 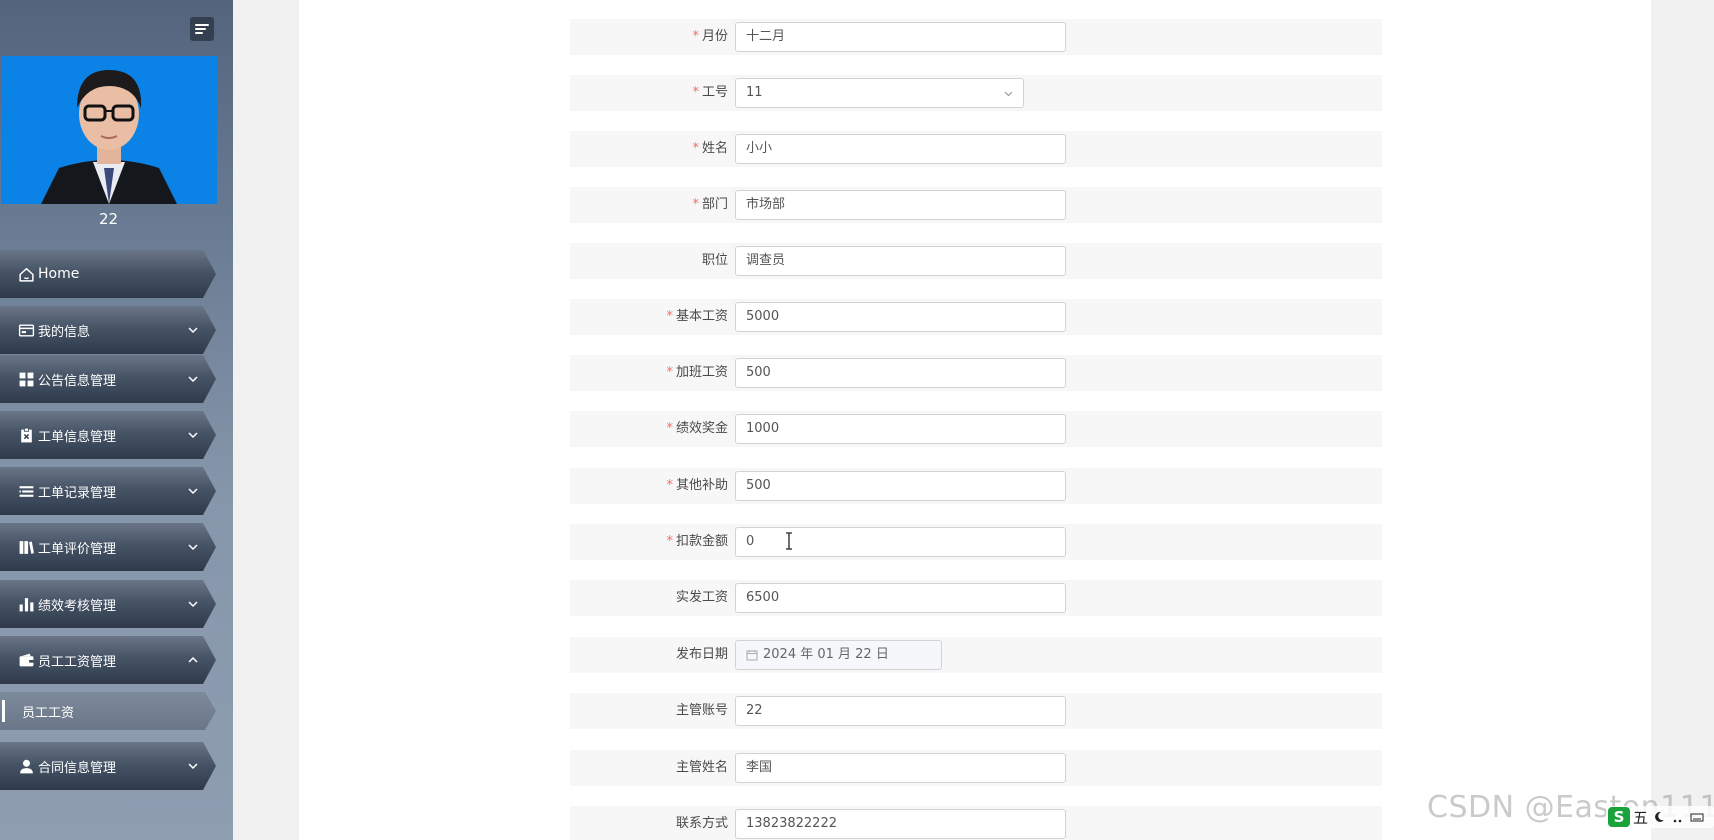 What do you see at coordinates (710, 204) in the screenshot?
I see `field-label: * 部门` at bounding box center [710, 204].